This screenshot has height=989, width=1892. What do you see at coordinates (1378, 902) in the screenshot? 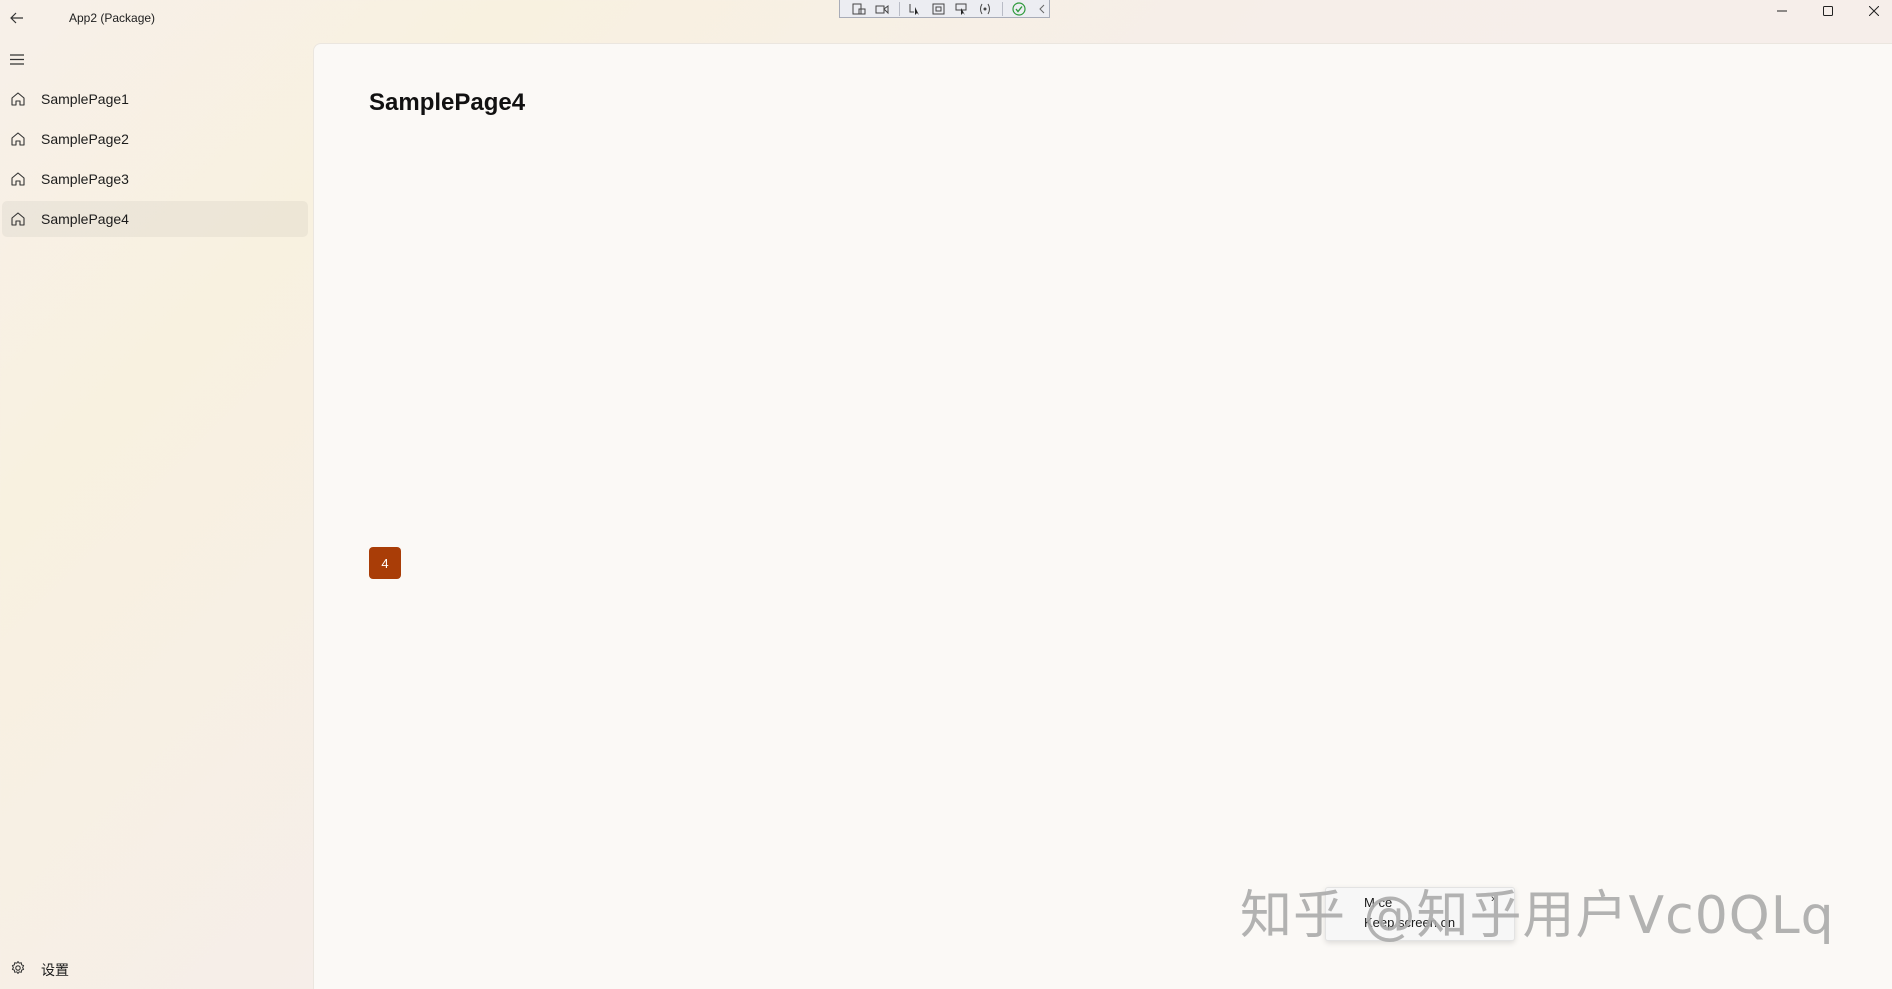
I see `context-menu-item-mode: M ce` at bounding box center [1378, 902].